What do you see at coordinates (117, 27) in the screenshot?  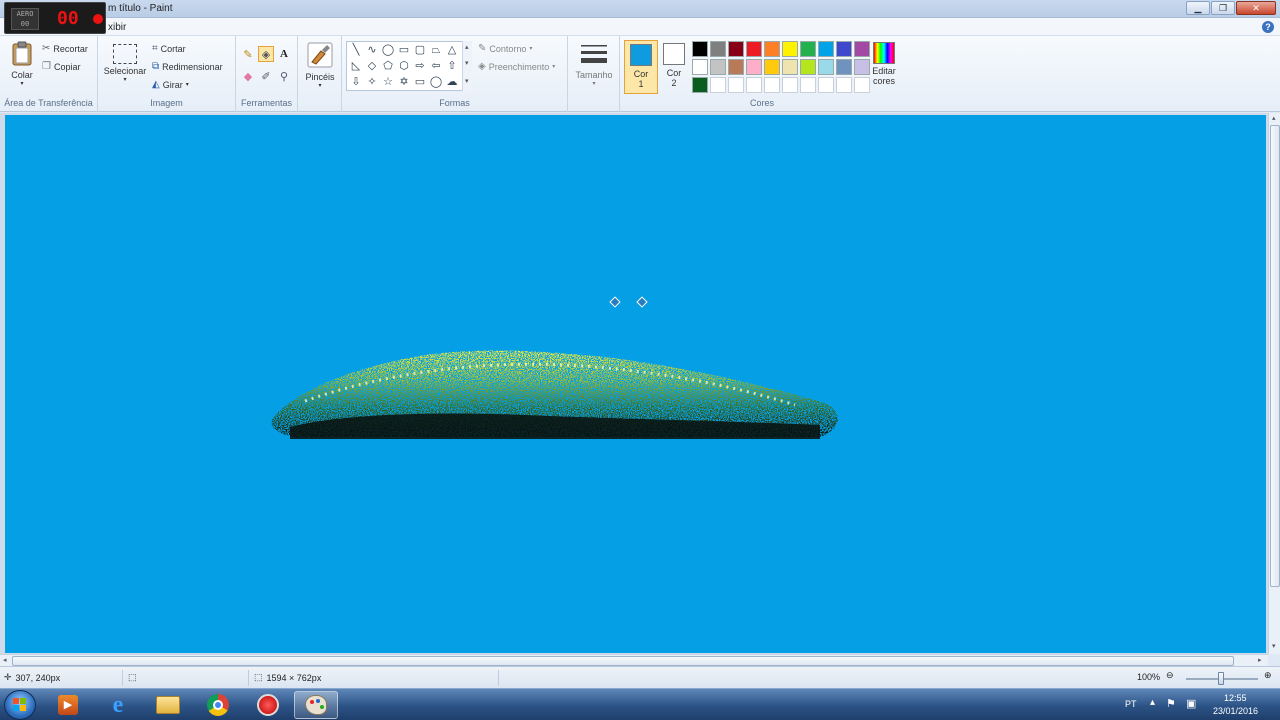 I see `menu-view-tab: xibir` at bounding box center [117, 27].